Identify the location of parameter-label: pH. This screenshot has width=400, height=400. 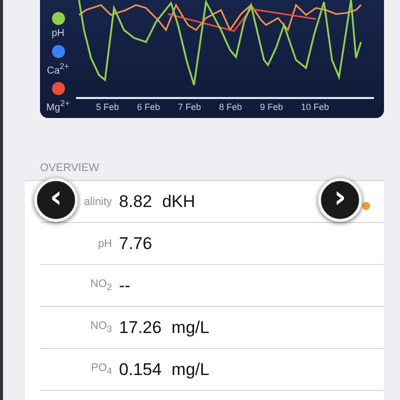
(105, 244).